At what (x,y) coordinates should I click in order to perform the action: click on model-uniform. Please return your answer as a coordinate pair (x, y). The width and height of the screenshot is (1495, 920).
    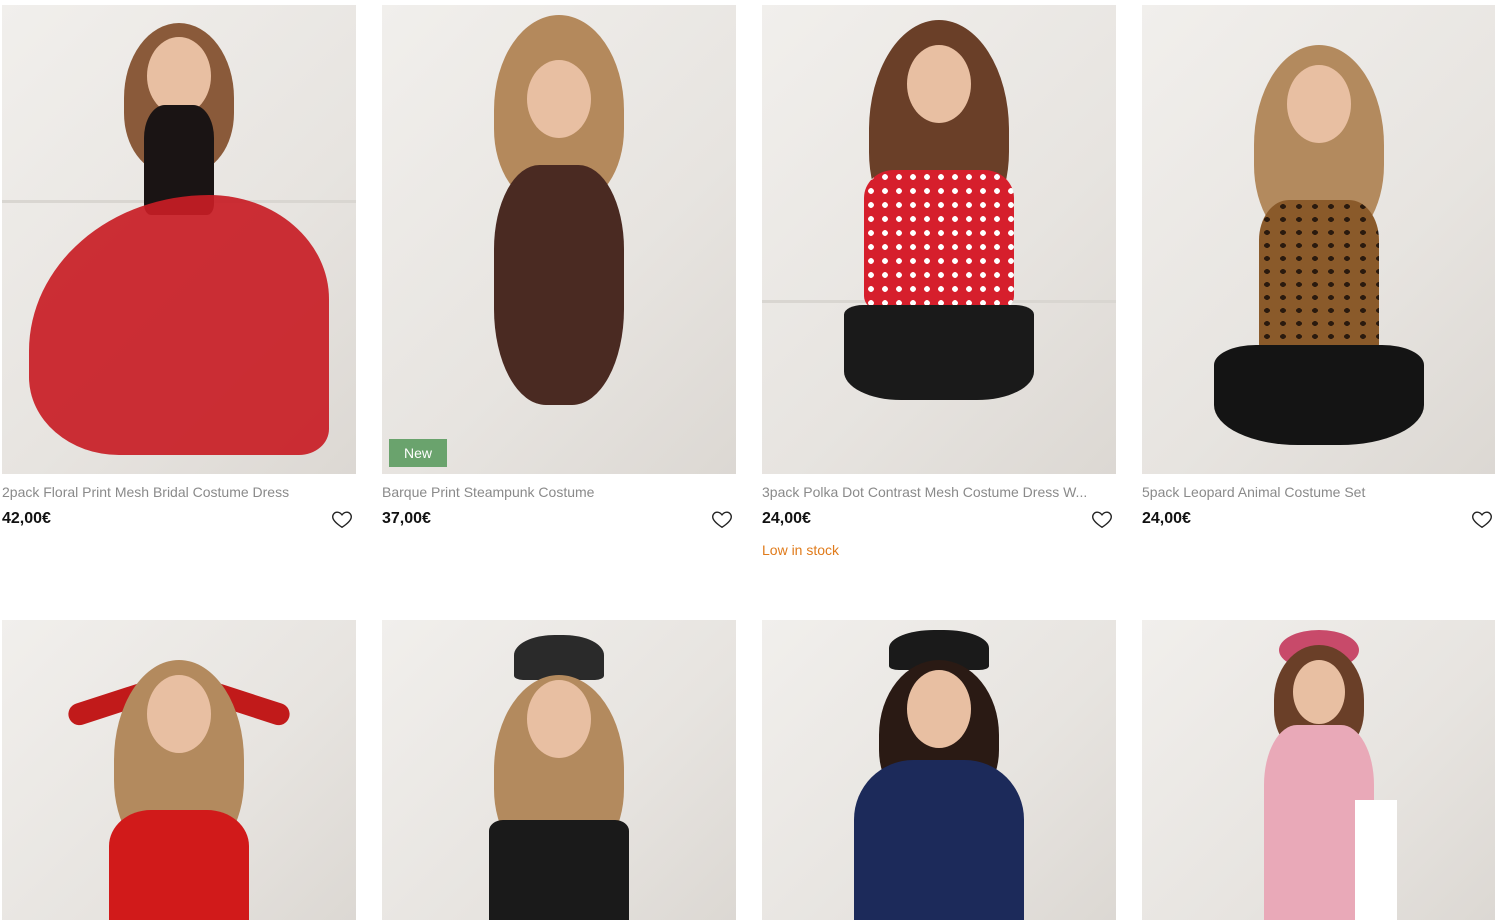
    Looking at the image, I should click on (939, 840).